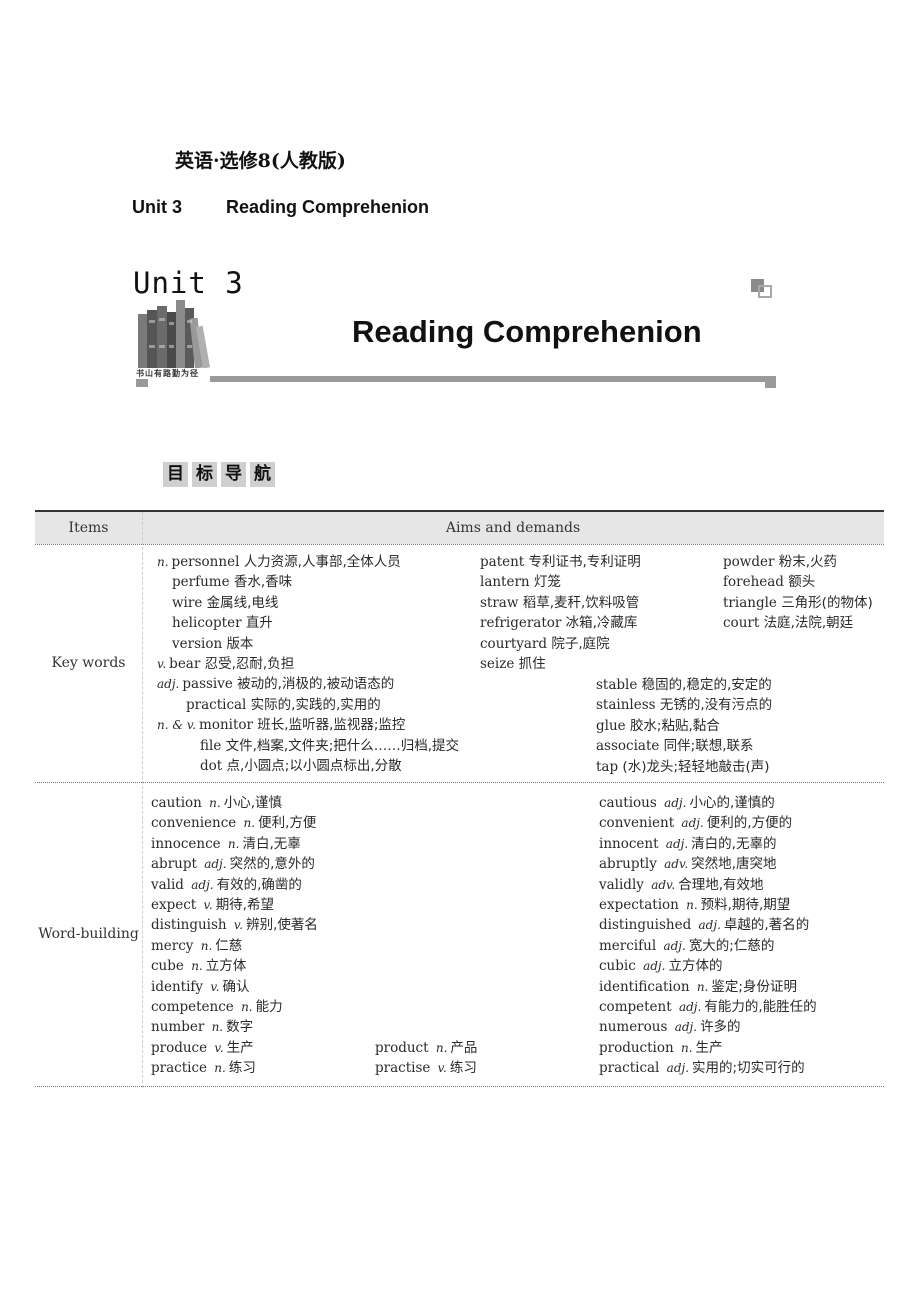  I want to click on entry-word: glue, so click(613, 725).